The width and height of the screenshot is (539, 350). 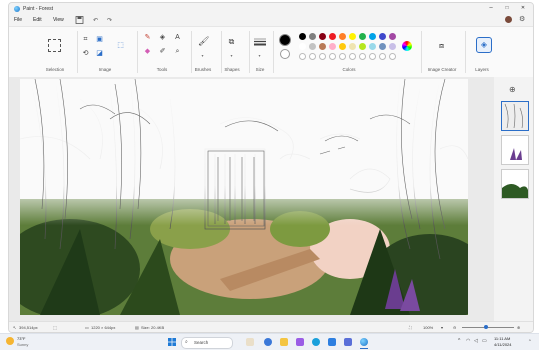 I want to click on tray-chevron-icon: ^, so click(x=459, y=341).